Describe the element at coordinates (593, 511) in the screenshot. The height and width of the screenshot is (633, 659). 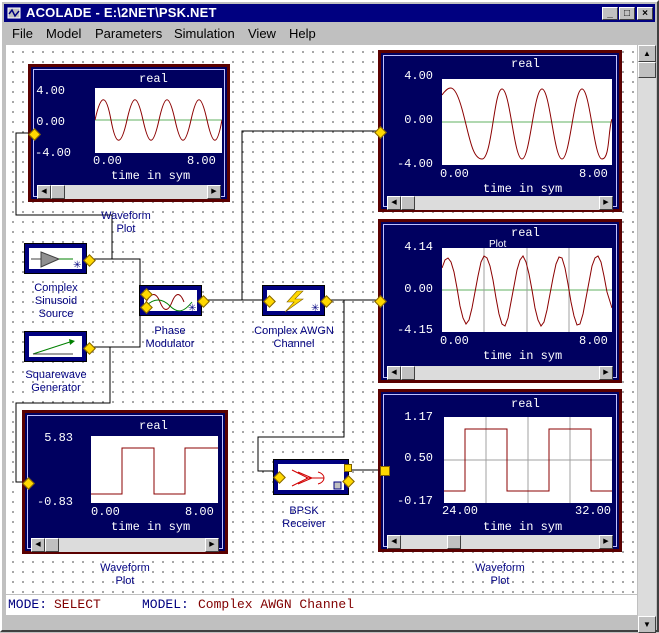
I see `x-tick-label: 32.00` at that location.